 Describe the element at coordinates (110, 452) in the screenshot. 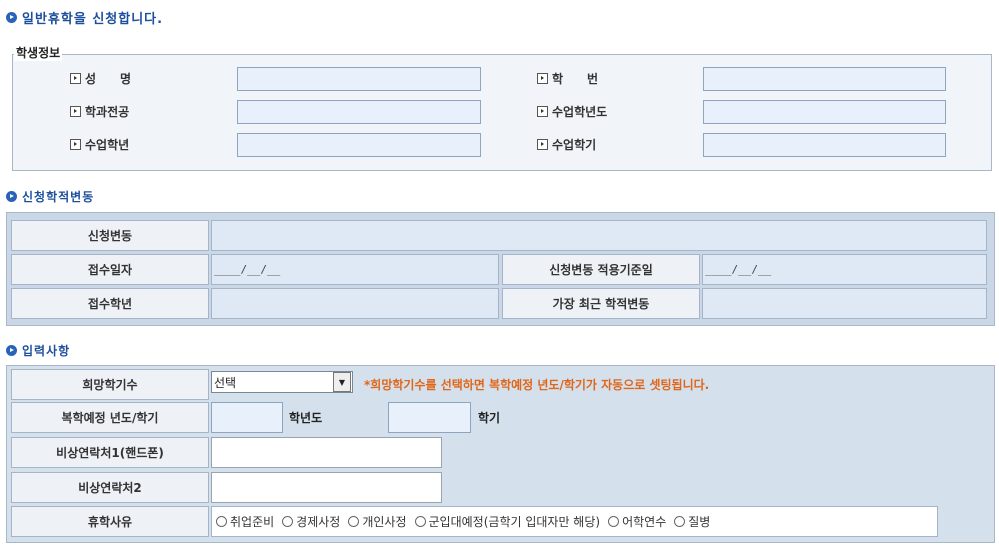

I see `contact1-label: 비상연락처1(핸드폰)` at that location.